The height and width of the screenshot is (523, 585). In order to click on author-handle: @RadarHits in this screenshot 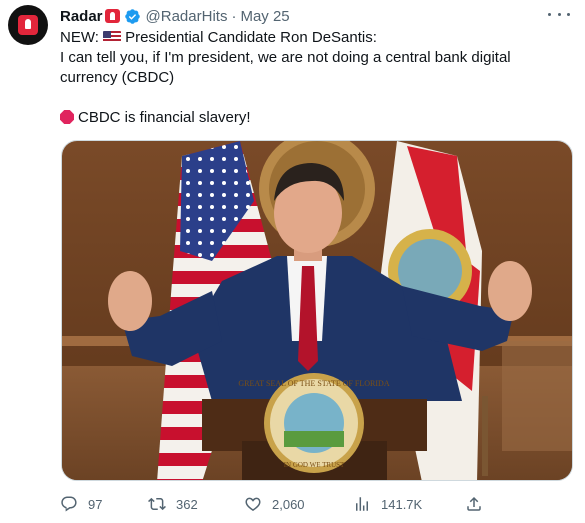, I will do `click(187, 16)`.